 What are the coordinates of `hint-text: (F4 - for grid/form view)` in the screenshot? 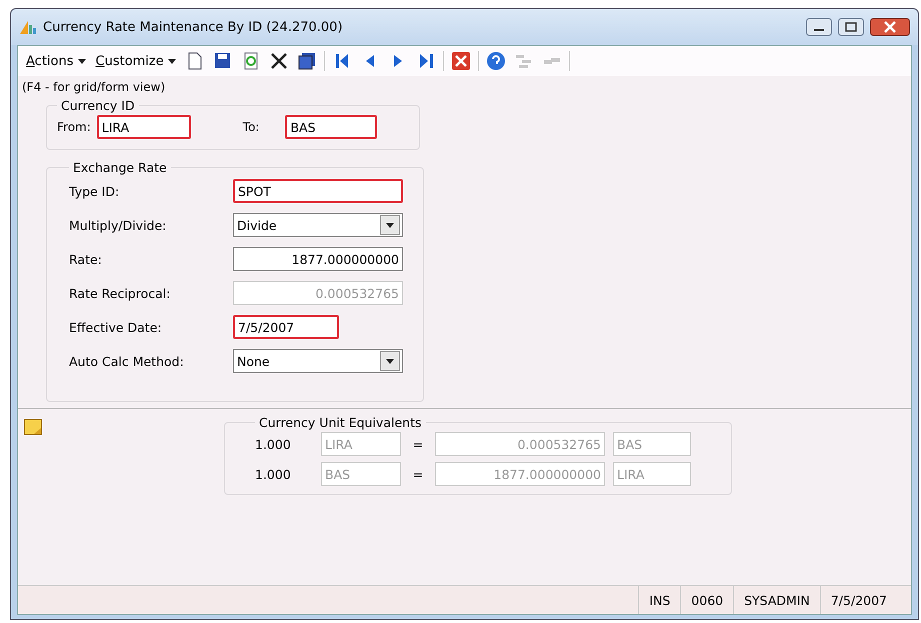 It's located at (94, 87).